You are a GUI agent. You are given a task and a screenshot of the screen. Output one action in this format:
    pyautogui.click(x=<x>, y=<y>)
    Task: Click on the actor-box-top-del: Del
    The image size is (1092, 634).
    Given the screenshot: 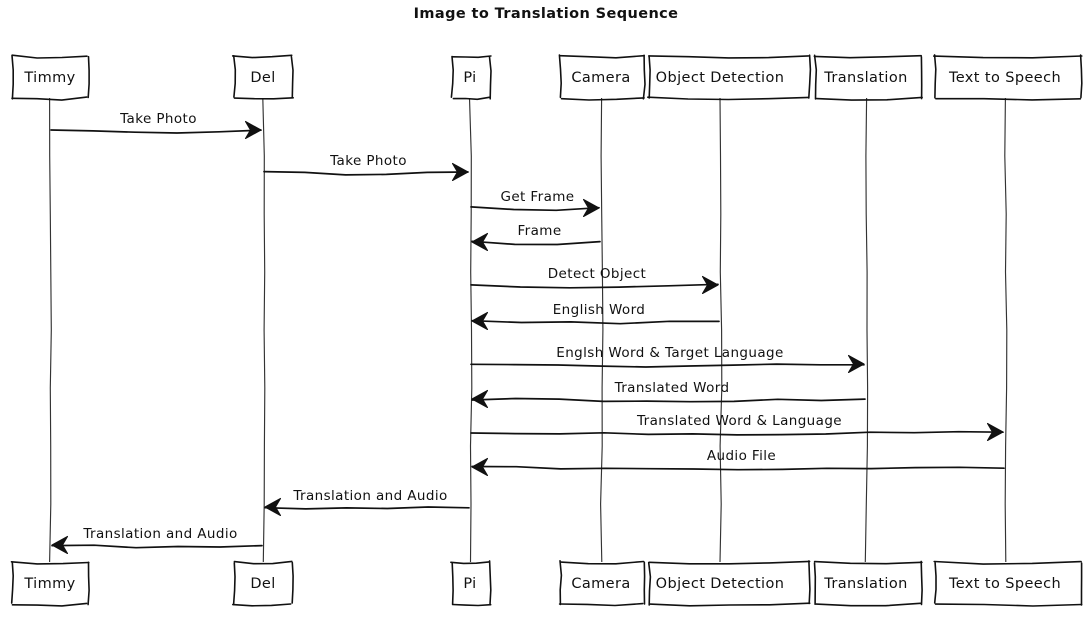 What is the action you would take?
    pyautogui.click(x=262, y=77)
    